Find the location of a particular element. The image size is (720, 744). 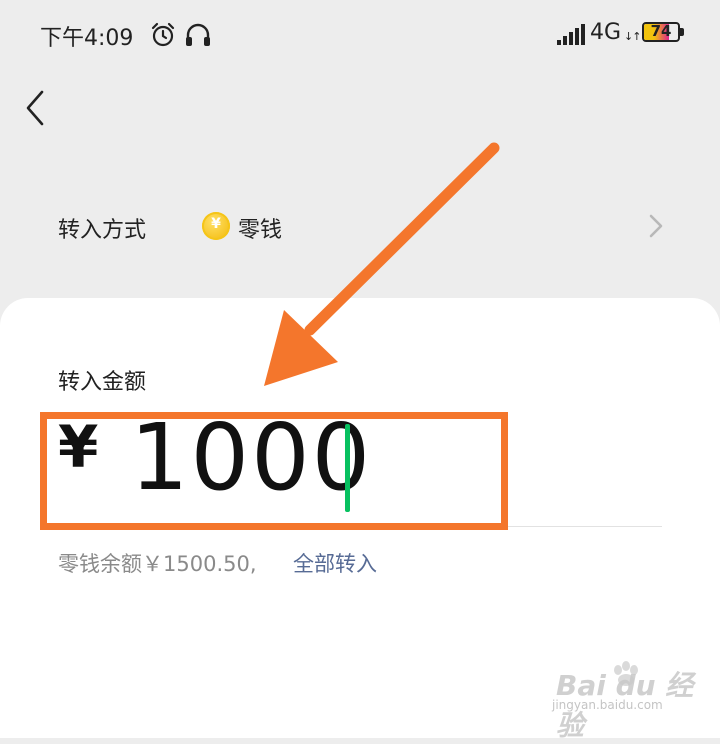

coin-icon: ¥ is located at coordinates (216, 226).